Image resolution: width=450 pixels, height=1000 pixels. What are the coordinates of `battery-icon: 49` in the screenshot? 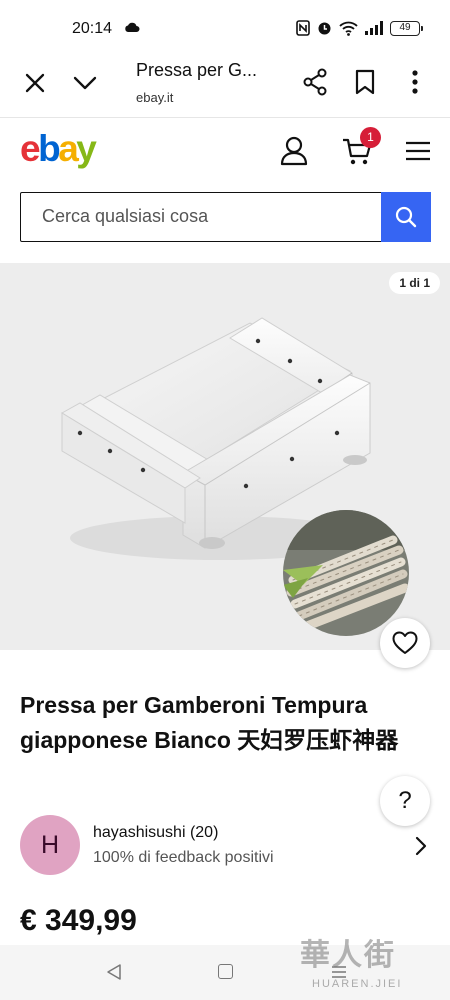 It's located at (406, 28).